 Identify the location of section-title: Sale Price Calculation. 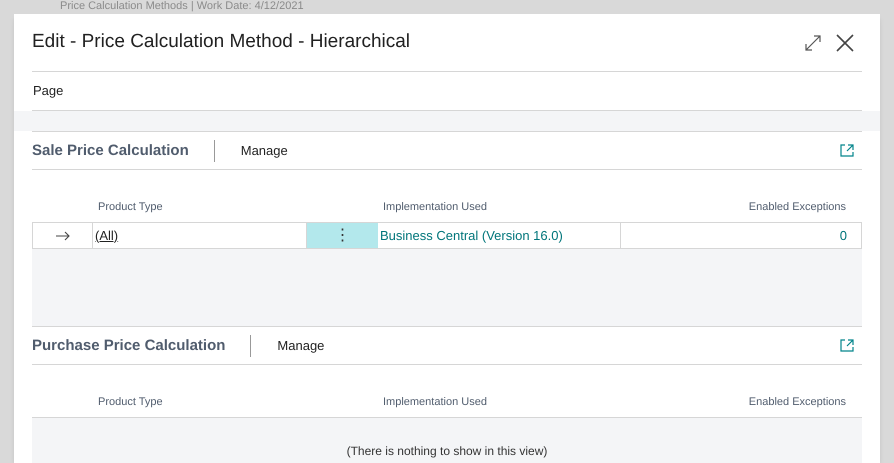
(123, 151).